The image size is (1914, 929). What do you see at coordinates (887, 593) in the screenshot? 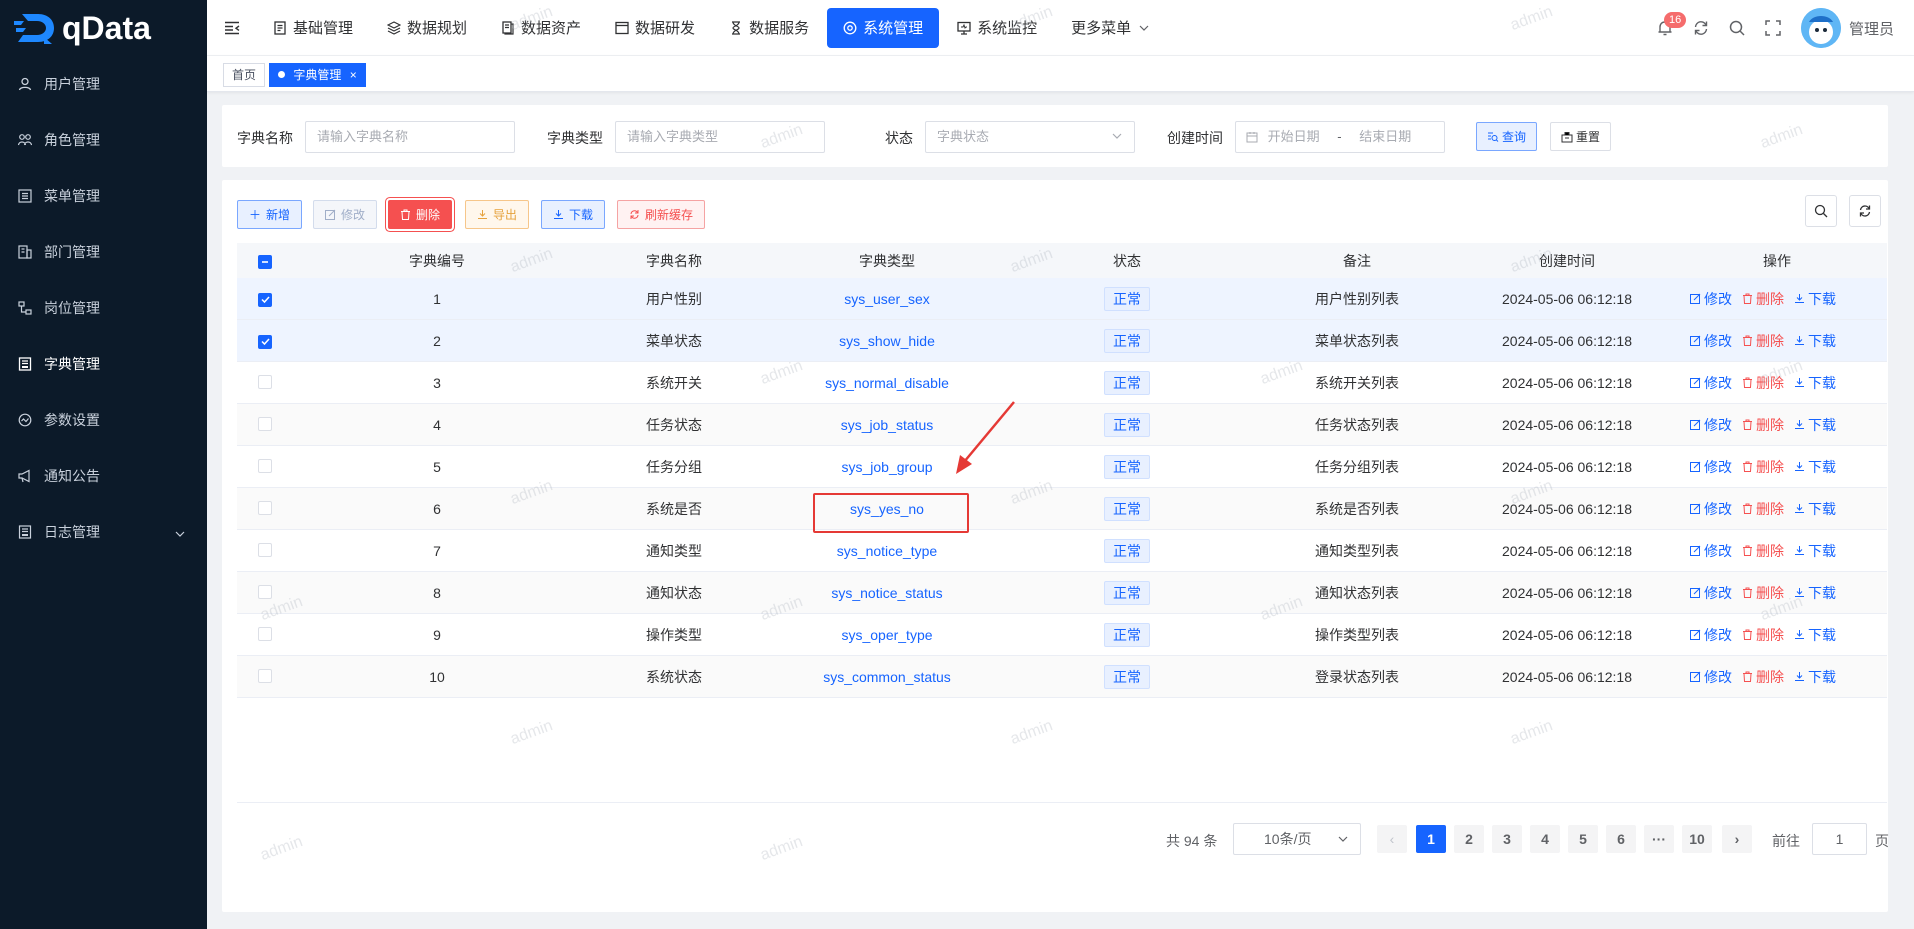
I see `cell-type-link: sys_notice_status` at bounding box center [887, 593].